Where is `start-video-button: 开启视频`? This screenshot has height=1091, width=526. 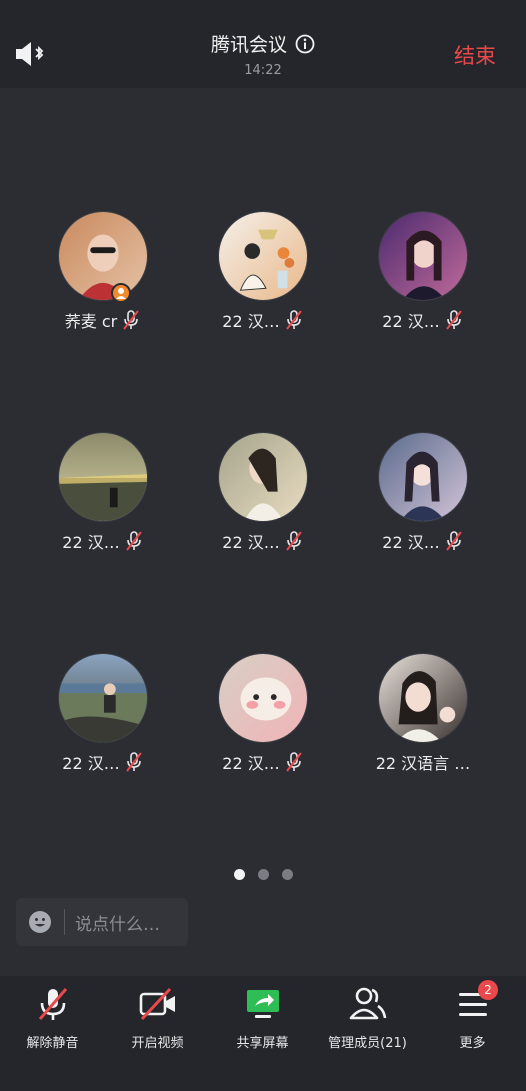
start-video-button: 开启视频 is located at coordinates (157, 1026).